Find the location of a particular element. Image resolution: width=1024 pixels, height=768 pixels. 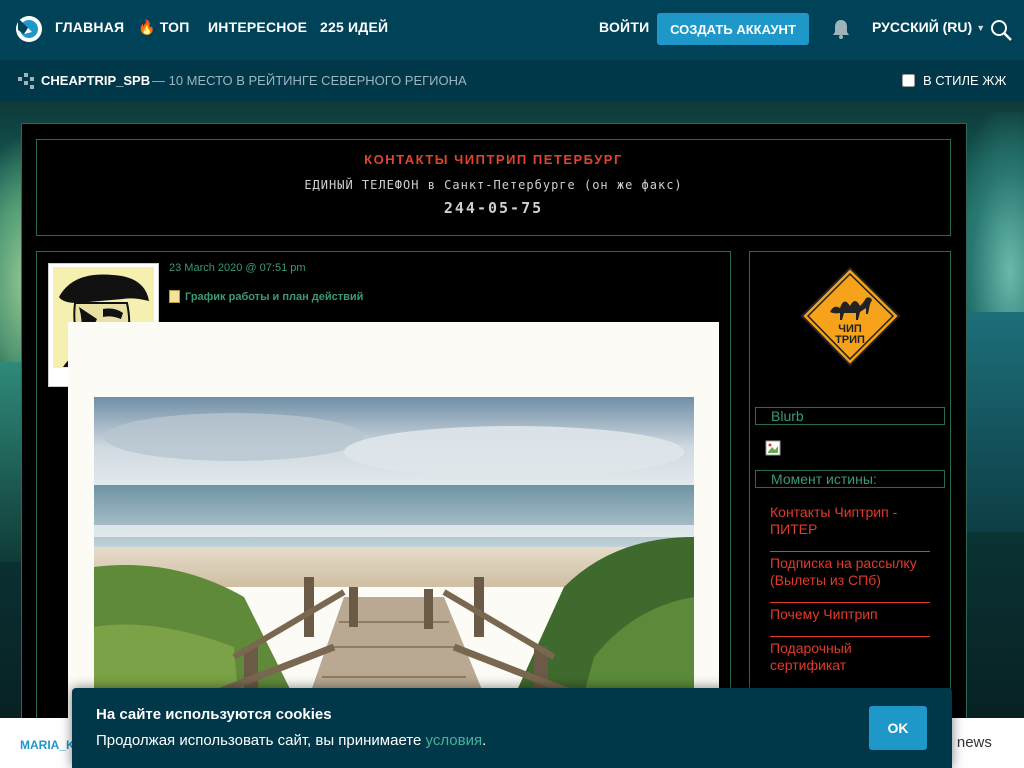

login-link: ВОЙТИ is located at coordinates (624, 27).